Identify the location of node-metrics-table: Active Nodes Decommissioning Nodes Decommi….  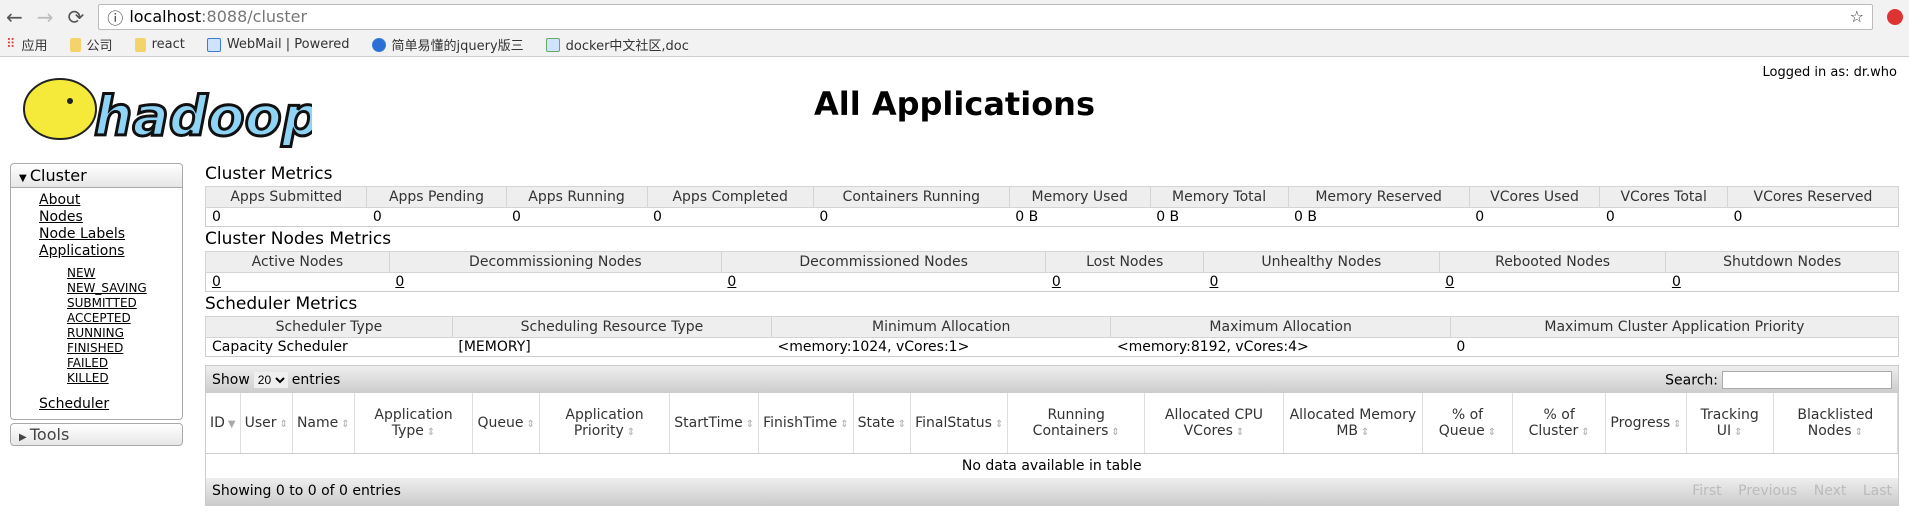
(1052, 271).